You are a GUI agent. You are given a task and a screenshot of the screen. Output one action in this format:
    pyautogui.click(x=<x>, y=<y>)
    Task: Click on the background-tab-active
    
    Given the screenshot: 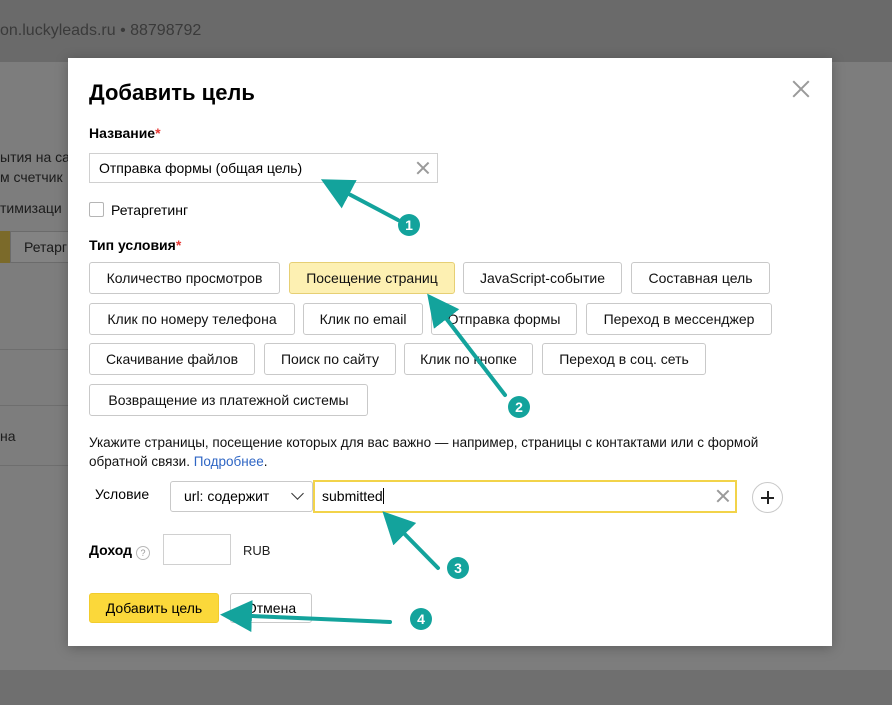 What is the action you would take?
    pyautogui.click(x=5, y=247)
    